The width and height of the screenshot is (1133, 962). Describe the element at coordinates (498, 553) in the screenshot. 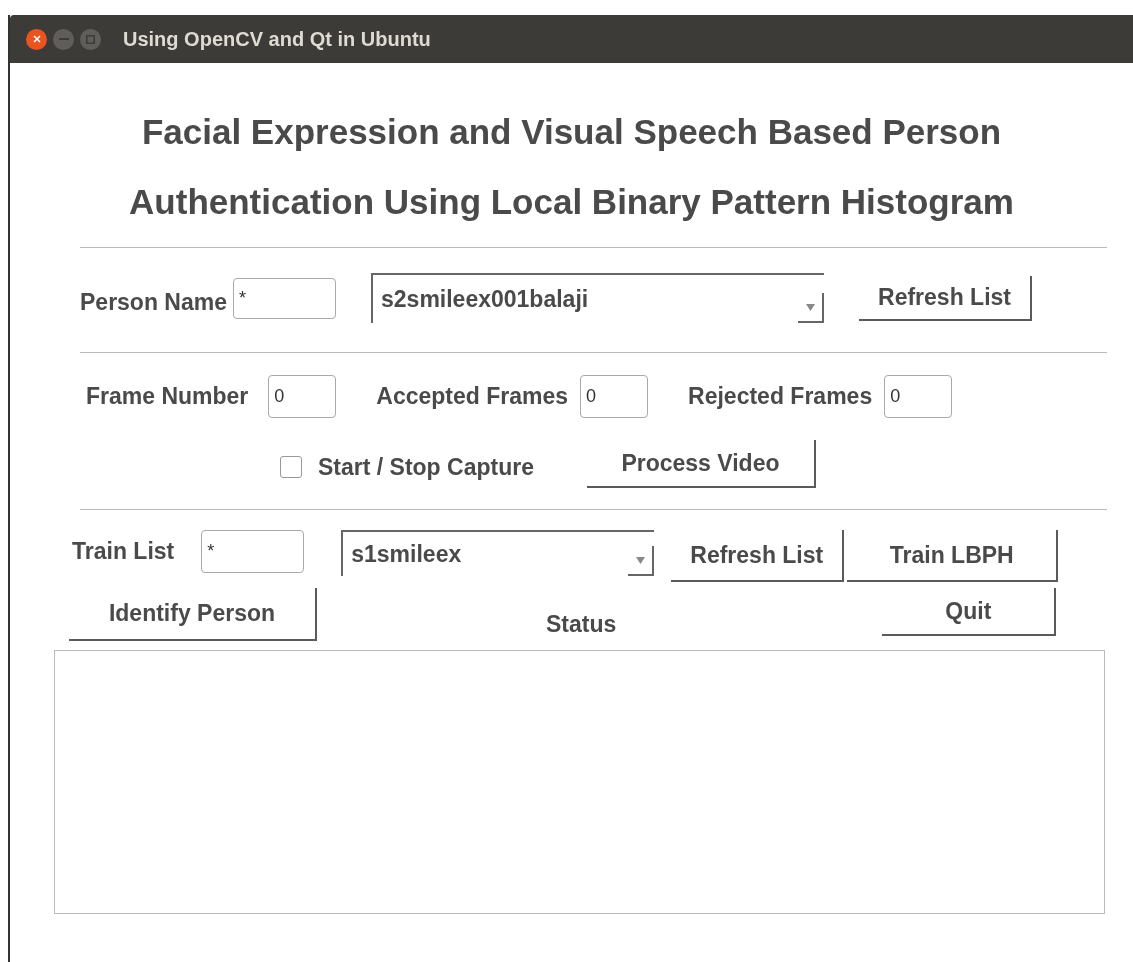

I see `dropdown: s1smileex` at that location.